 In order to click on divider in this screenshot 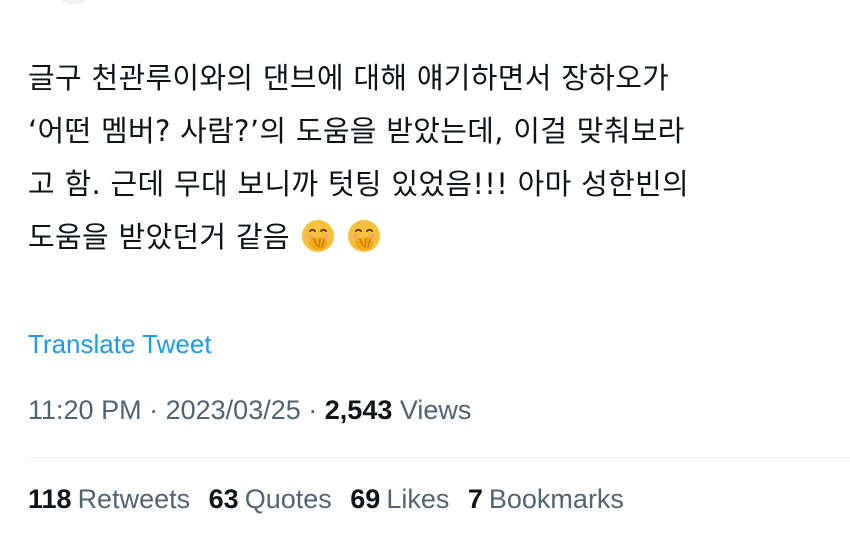, I will do `click(439, 457)`.